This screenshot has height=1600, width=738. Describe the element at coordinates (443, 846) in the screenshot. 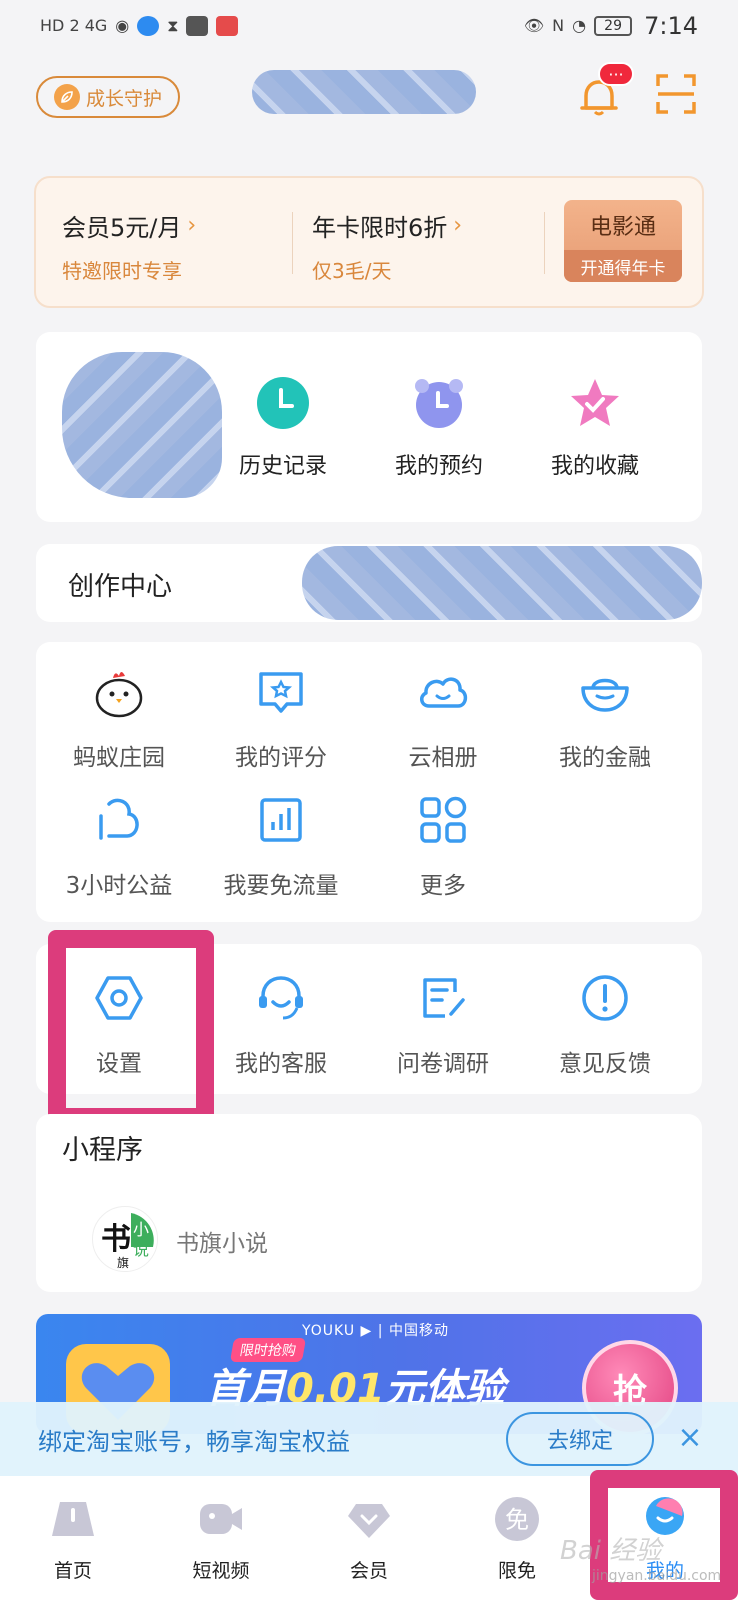

I see `service-more: 更多` at that location.